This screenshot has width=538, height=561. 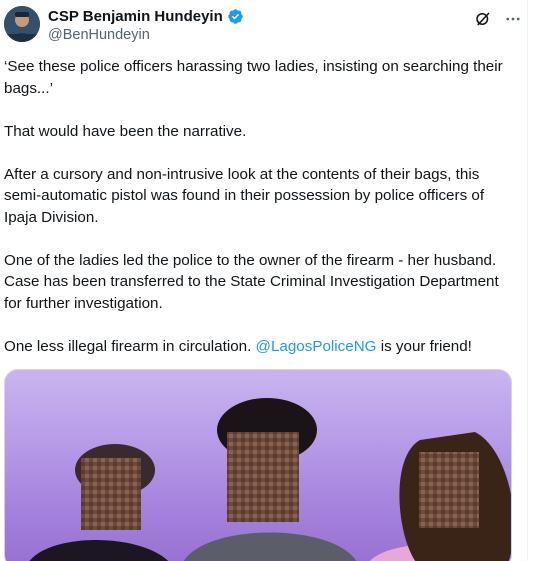 I want to click on author-handle: @BenHundeyin, so click(x=146, y=35).